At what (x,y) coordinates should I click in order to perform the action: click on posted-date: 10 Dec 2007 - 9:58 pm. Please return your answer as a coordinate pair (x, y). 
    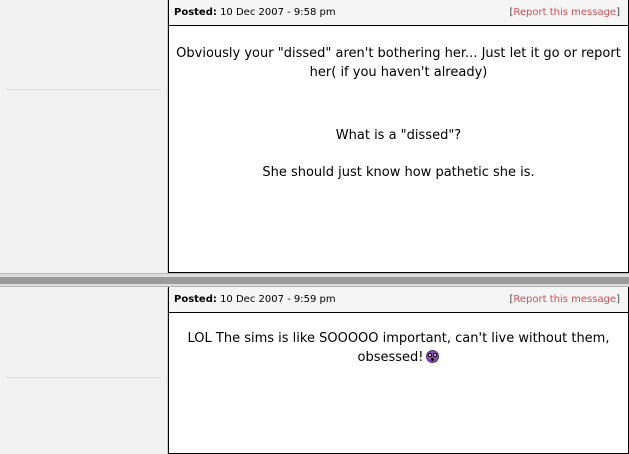
    Looking at the image, I should click on (278, 12).